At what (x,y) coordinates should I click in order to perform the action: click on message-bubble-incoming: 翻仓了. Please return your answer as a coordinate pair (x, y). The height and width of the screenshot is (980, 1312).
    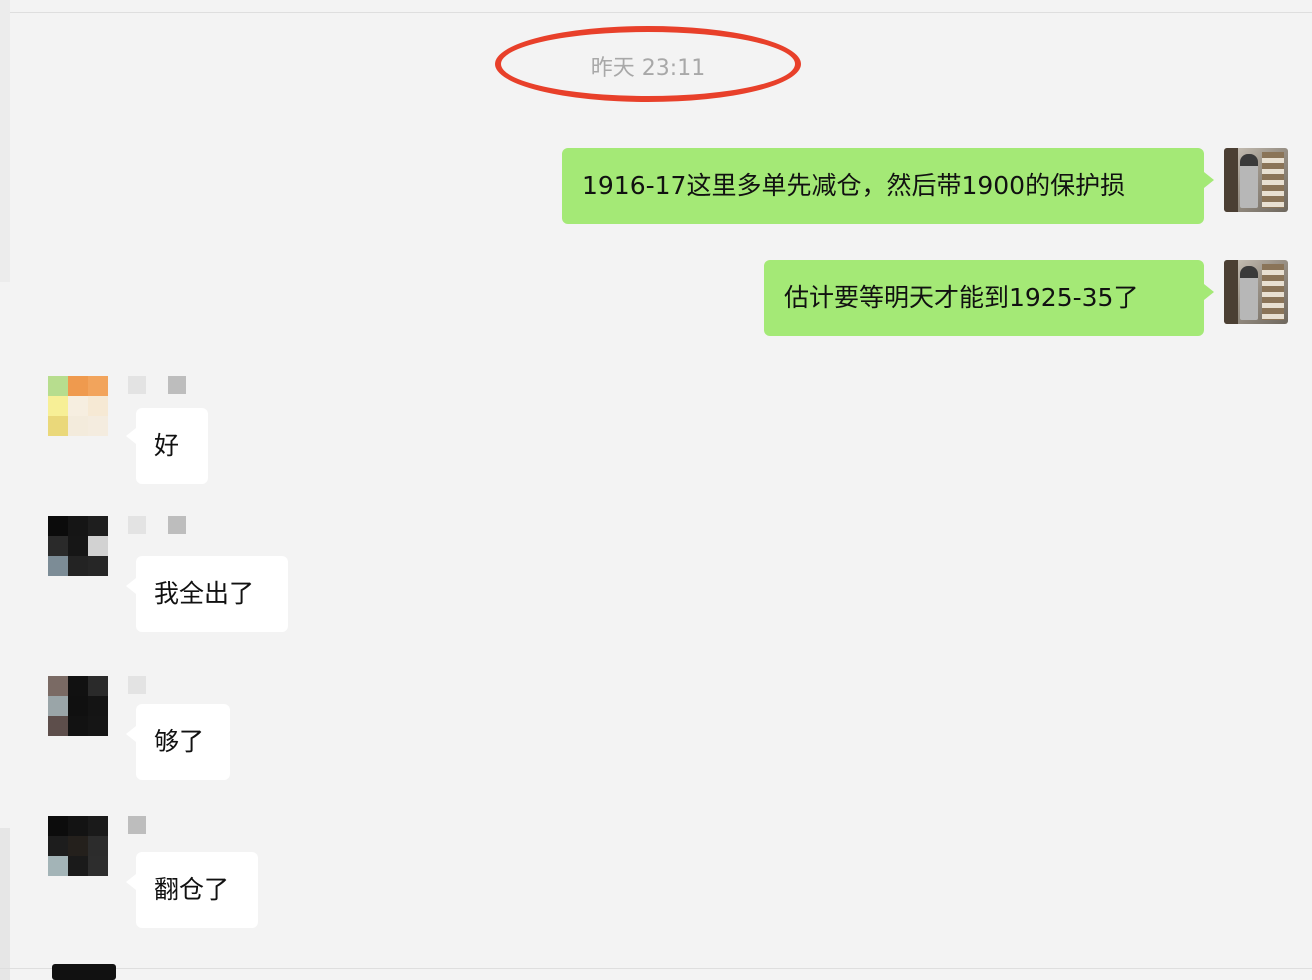
    Looking at the image, I should click on (197, 890).